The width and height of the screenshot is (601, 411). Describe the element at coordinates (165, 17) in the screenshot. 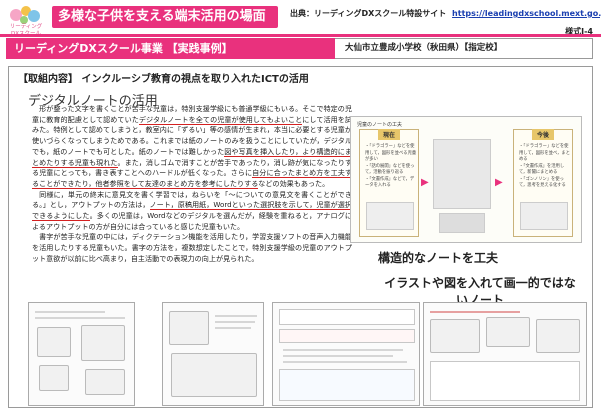

I see `page-title: 多様な子供を支える端末活用の場面` at that location.